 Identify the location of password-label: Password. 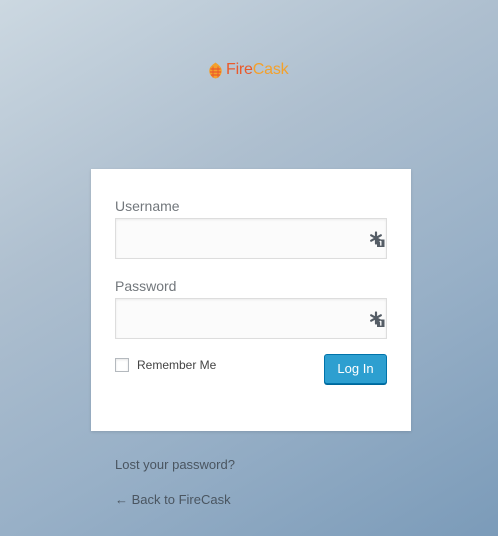
(146, 286).